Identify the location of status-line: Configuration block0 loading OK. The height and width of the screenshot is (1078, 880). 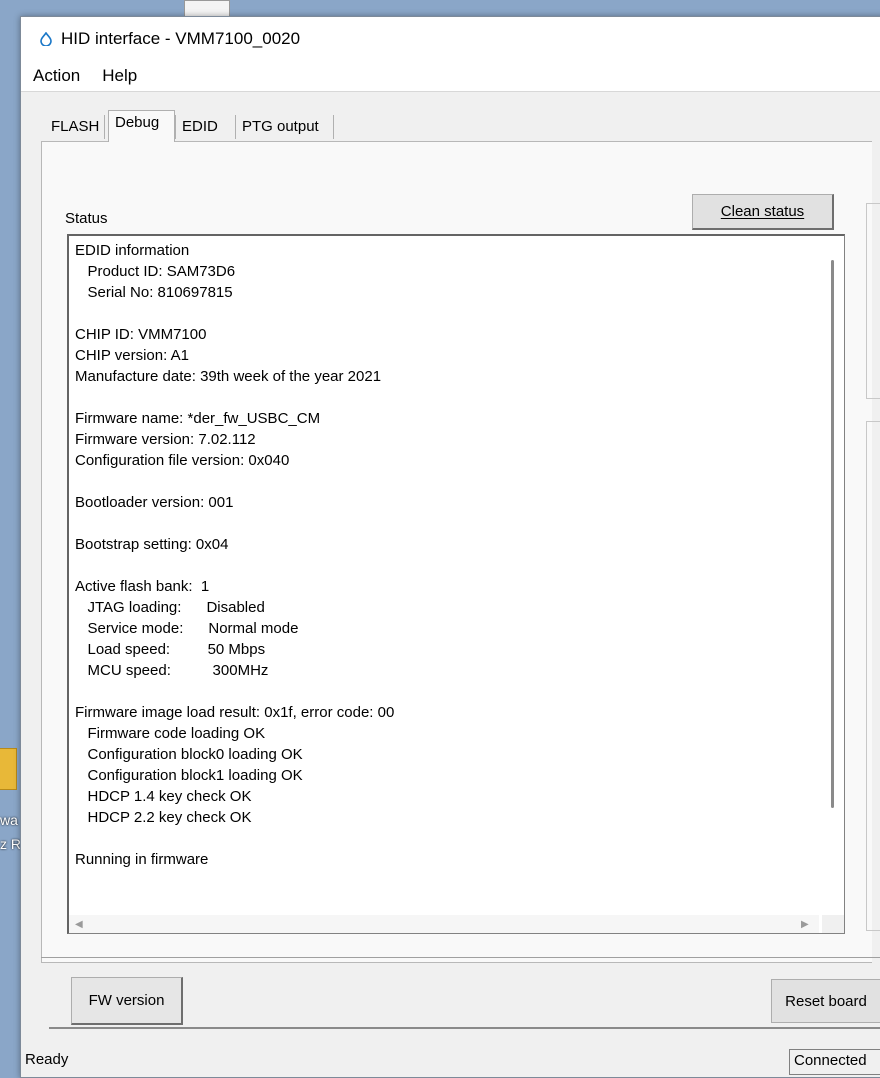
(189, 754).